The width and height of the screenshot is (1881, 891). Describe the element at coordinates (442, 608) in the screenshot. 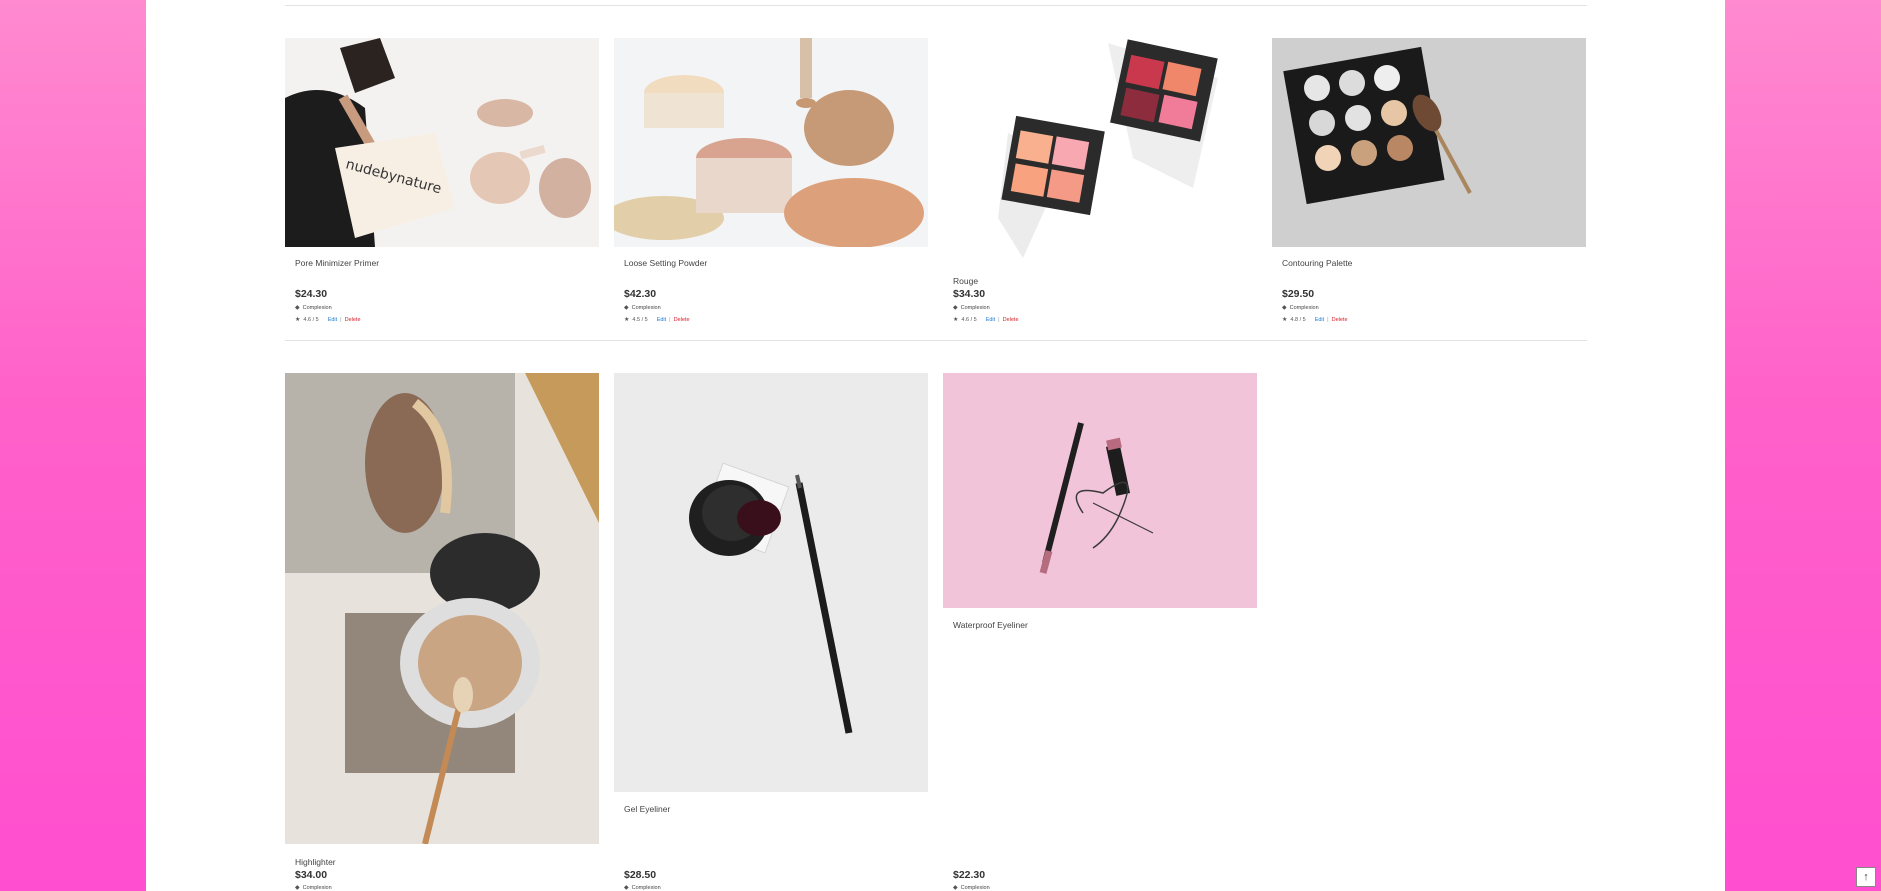

I see `product-image-highlighter` at that location.